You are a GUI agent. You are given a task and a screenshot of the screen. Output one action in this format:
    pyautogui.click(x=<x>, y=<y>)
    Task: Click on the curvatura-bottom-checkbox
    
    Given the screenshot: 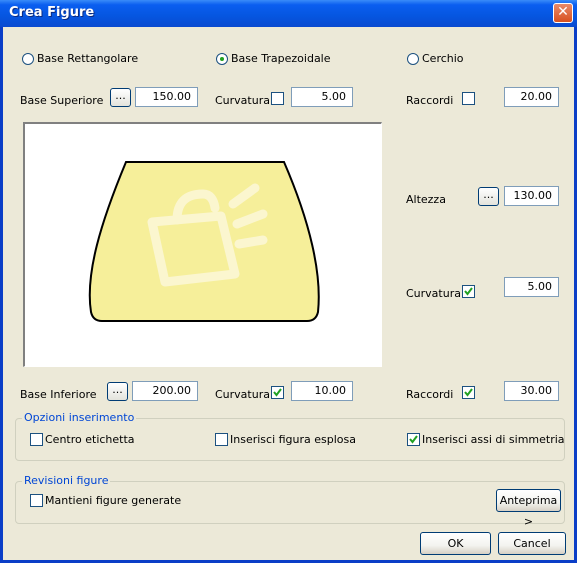 What is the action you would take?
    pyautogui.click(x=277, y=392)
    